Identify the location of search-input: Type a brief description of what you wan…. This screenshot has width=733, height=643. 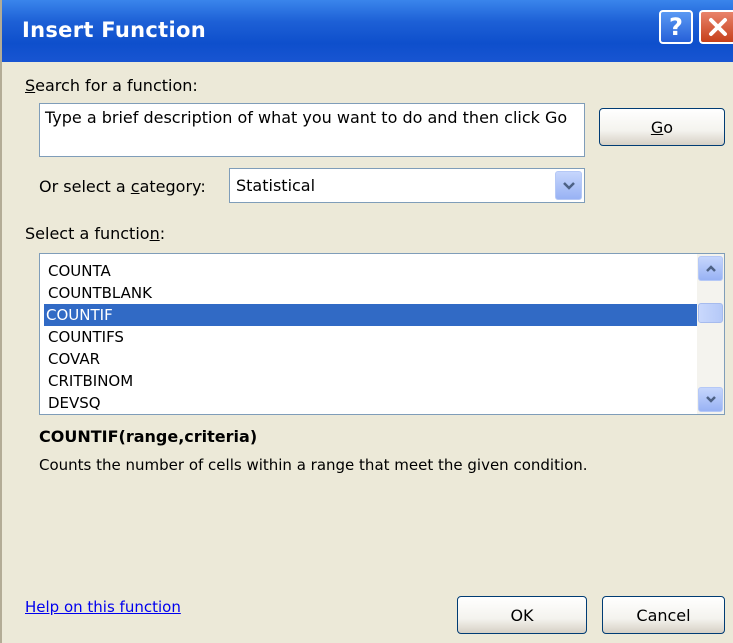
(312, 130).